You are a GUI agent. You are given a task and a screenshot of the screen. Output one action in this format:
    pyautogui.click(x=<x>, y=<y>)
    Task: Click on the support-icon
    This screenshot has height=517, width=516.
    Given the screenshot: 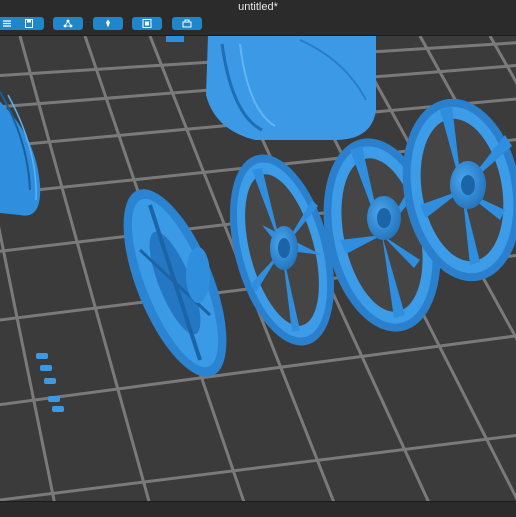 What is the action you would take?
    pyautogui.click(x=108, y=23)
    